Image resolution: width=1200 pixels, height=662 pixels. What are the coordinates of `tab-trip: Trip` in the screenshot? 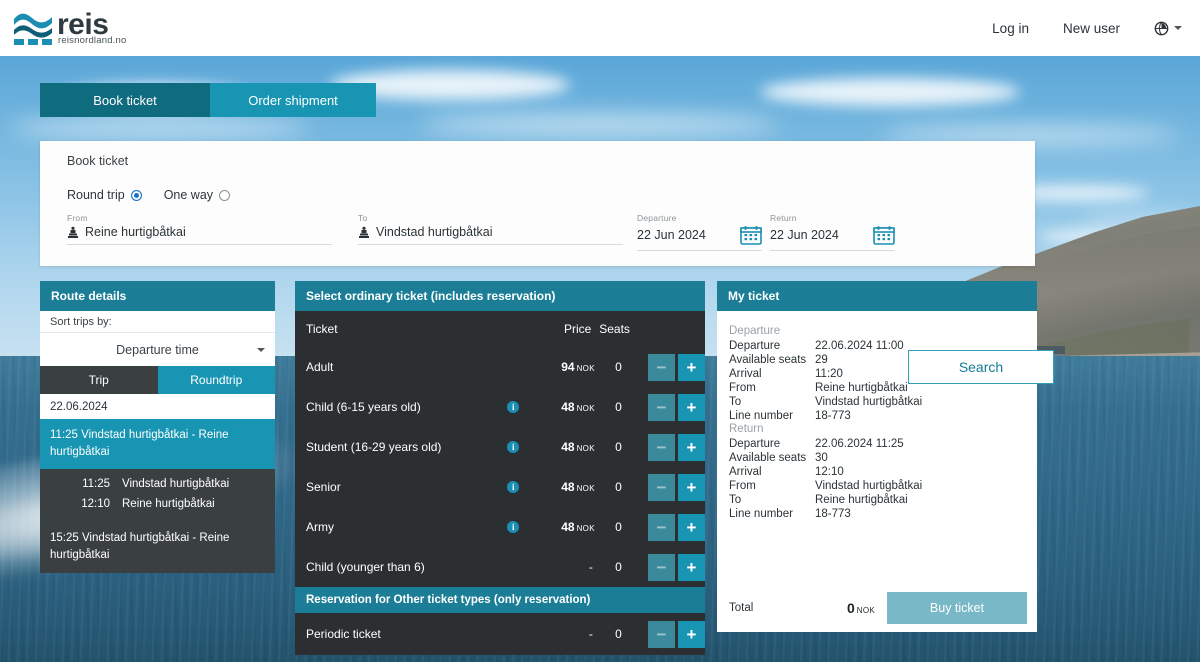 It's located at (99, 380).